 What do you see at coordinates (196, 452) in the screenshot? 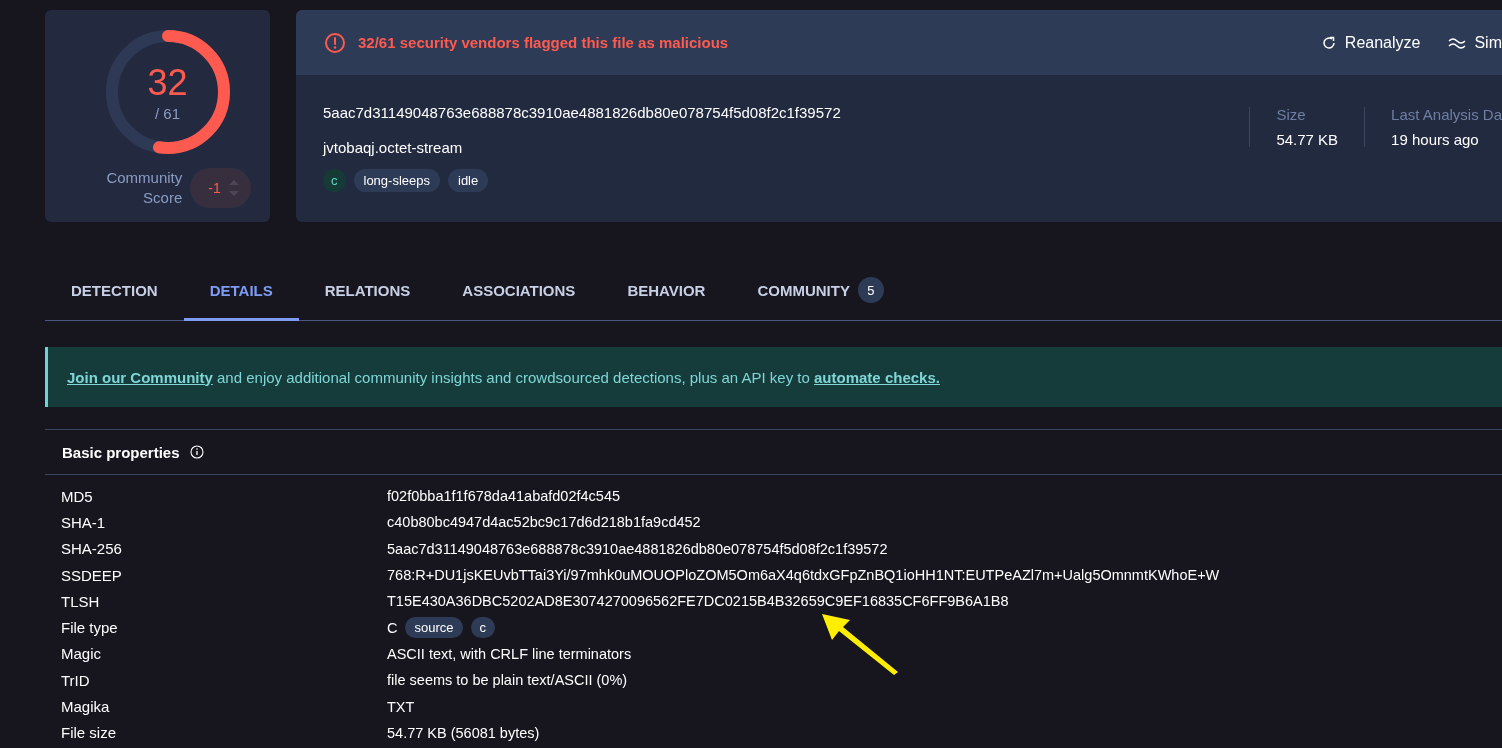
I see `info-icon` at bounding box center [196, 452].